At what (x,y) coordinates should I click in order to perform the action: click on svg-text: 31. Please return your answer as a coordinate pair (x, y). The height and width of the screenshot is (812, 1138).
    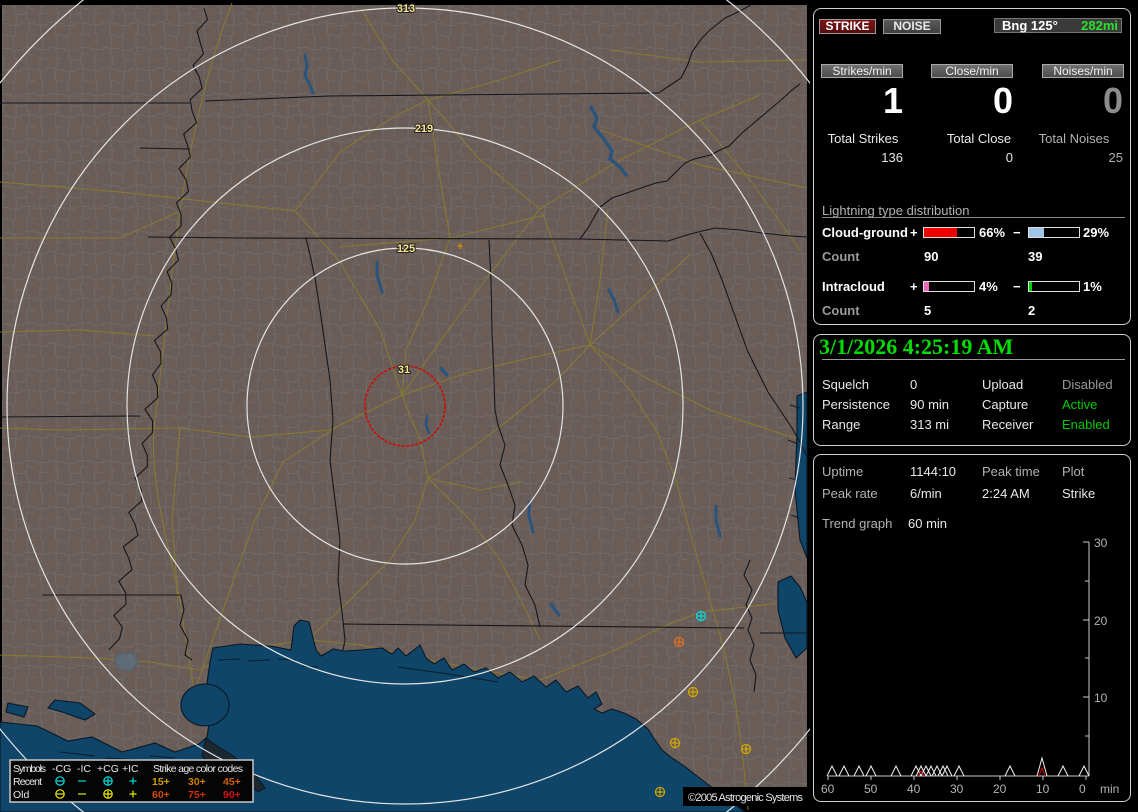
    Looking at the image, I should click on (404, 370).